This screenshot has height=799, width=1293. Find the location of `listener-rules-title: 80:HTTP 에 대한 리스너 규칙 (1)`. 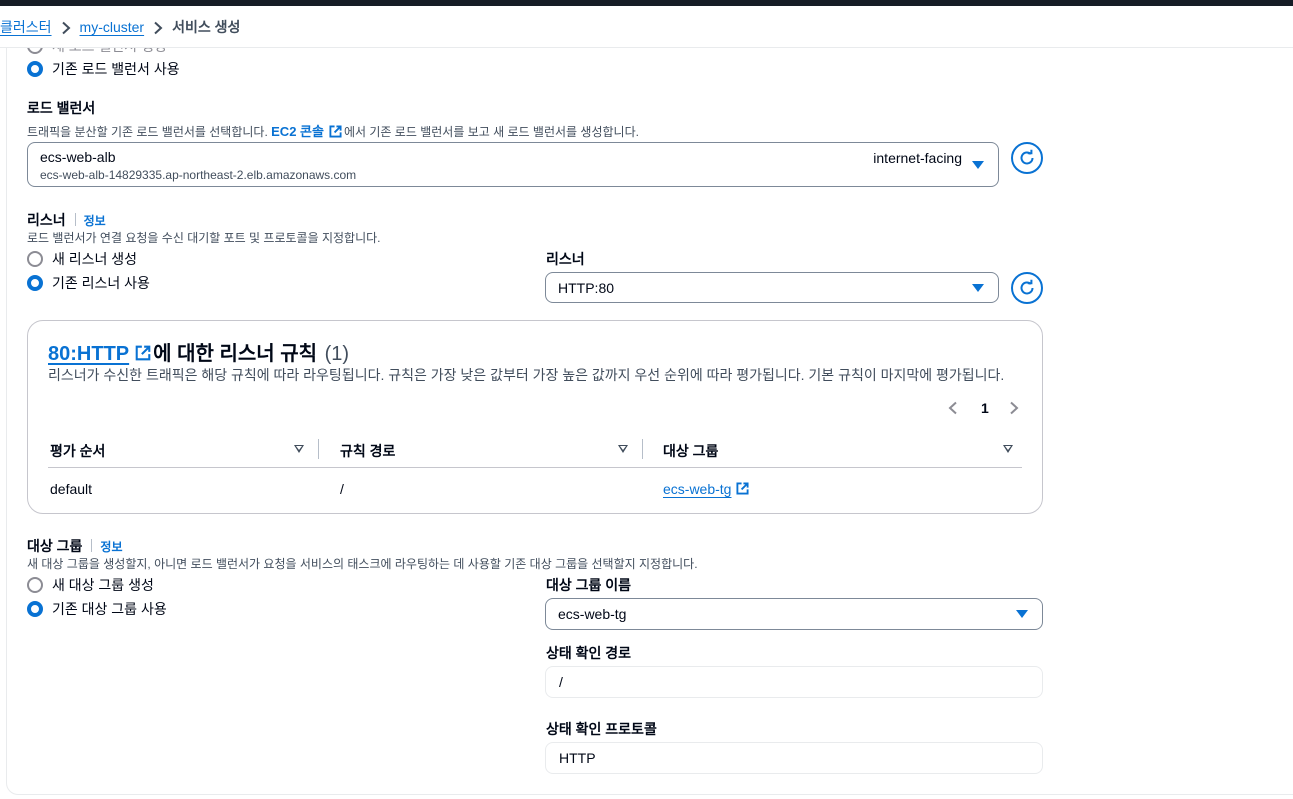

listener-rules-title: 80:HTTP 에 대한 리스너 규칙 (1) is located at coordinates (198, 352).